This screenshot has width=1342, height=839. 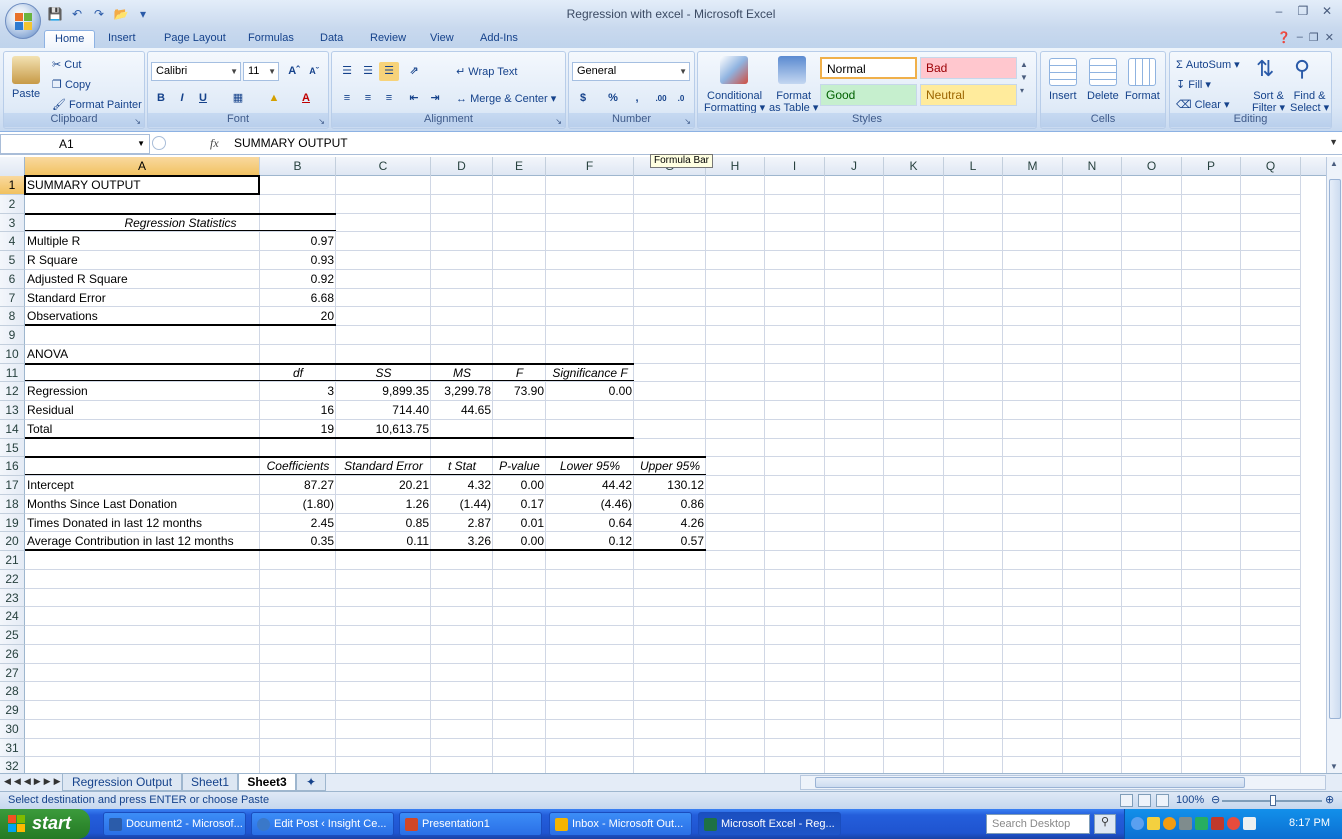 What do you see at coordinates (1153, 823) in the screenshot?
I see `tray-mail-icon` at bounding box center [1153, 823].